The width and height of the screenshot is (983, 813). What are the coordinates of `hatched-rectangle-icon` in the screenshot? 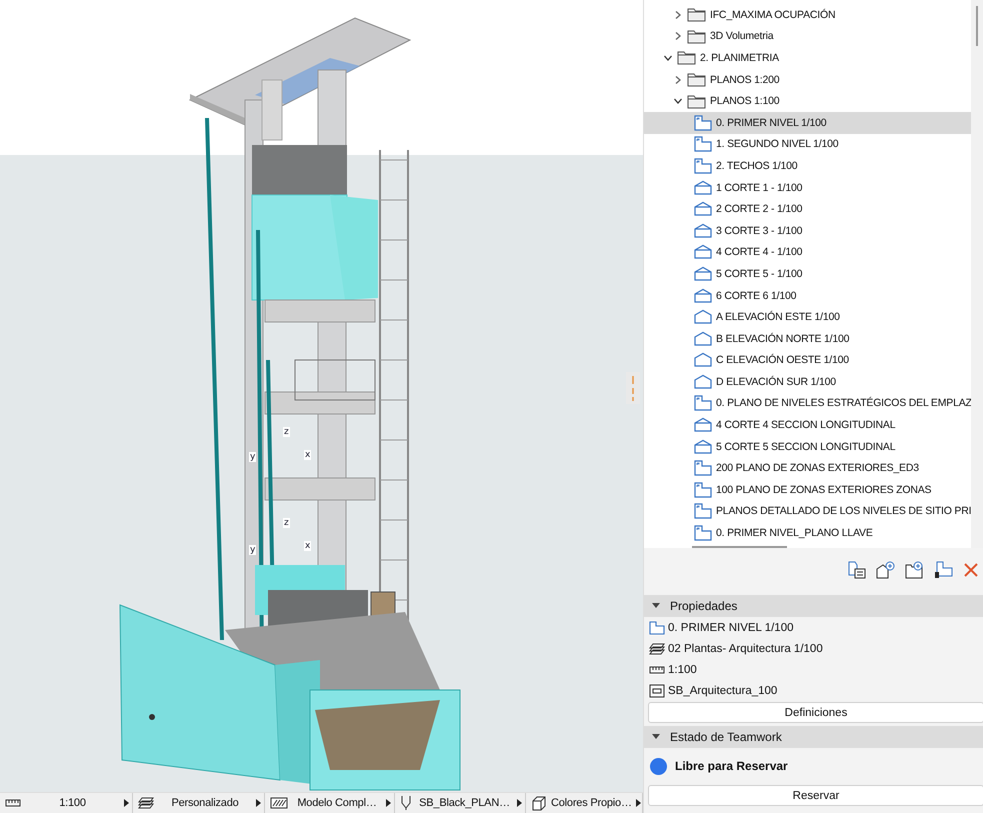 It's located at (279, 803).